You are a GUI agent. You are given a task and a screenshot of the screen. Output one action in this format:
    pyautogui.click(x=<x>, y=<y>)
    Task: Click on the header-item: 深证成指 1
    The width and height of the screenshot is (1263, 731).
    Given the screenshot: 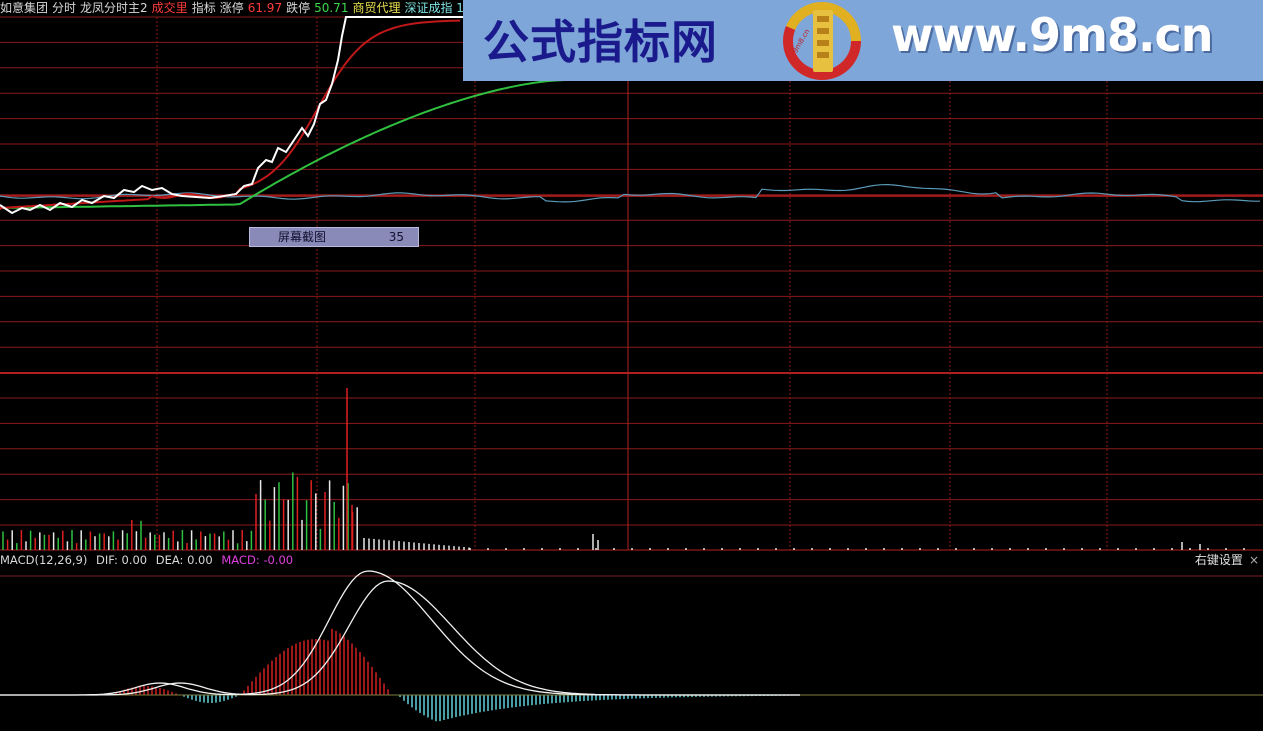 What is the action you would take?
    pyautogui.click(x=434, y=8)
    